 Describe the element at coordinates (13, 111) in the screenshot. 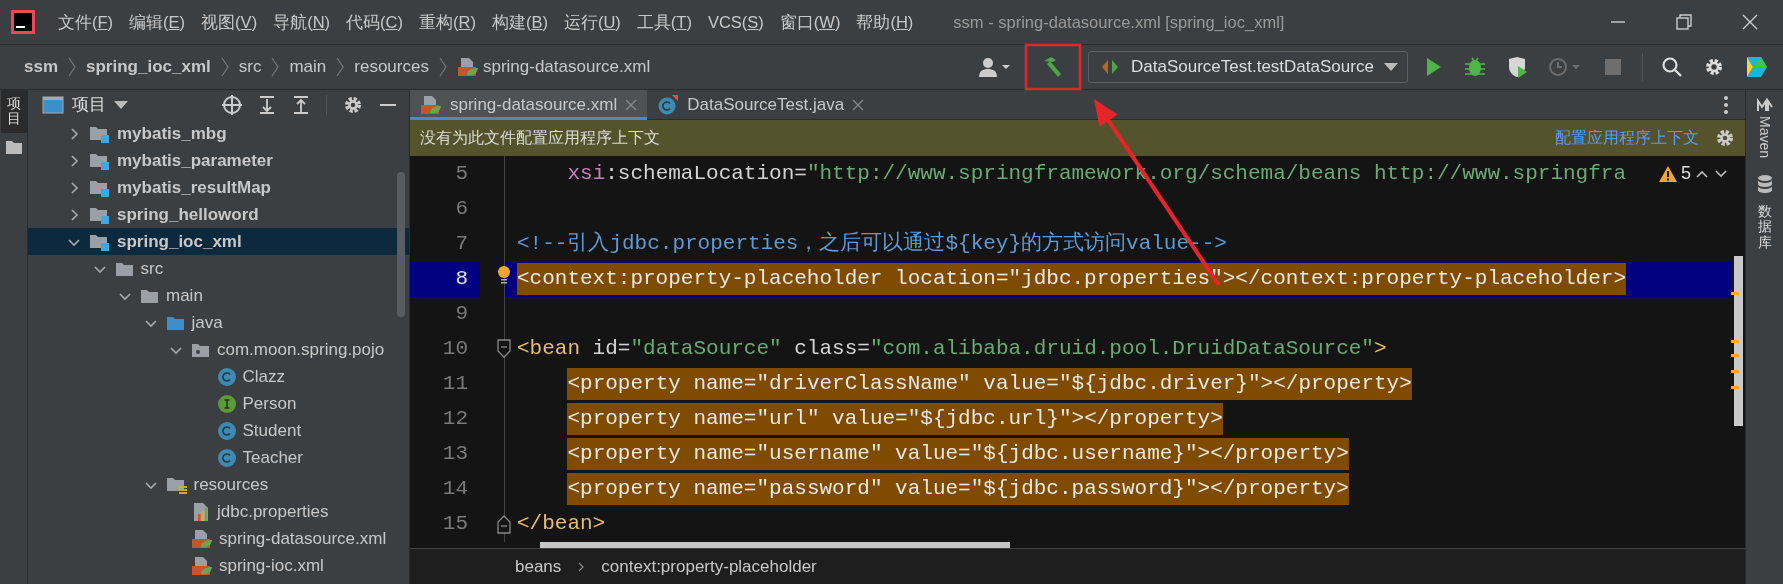

I see `project-tool-tab: 项目` at that location.